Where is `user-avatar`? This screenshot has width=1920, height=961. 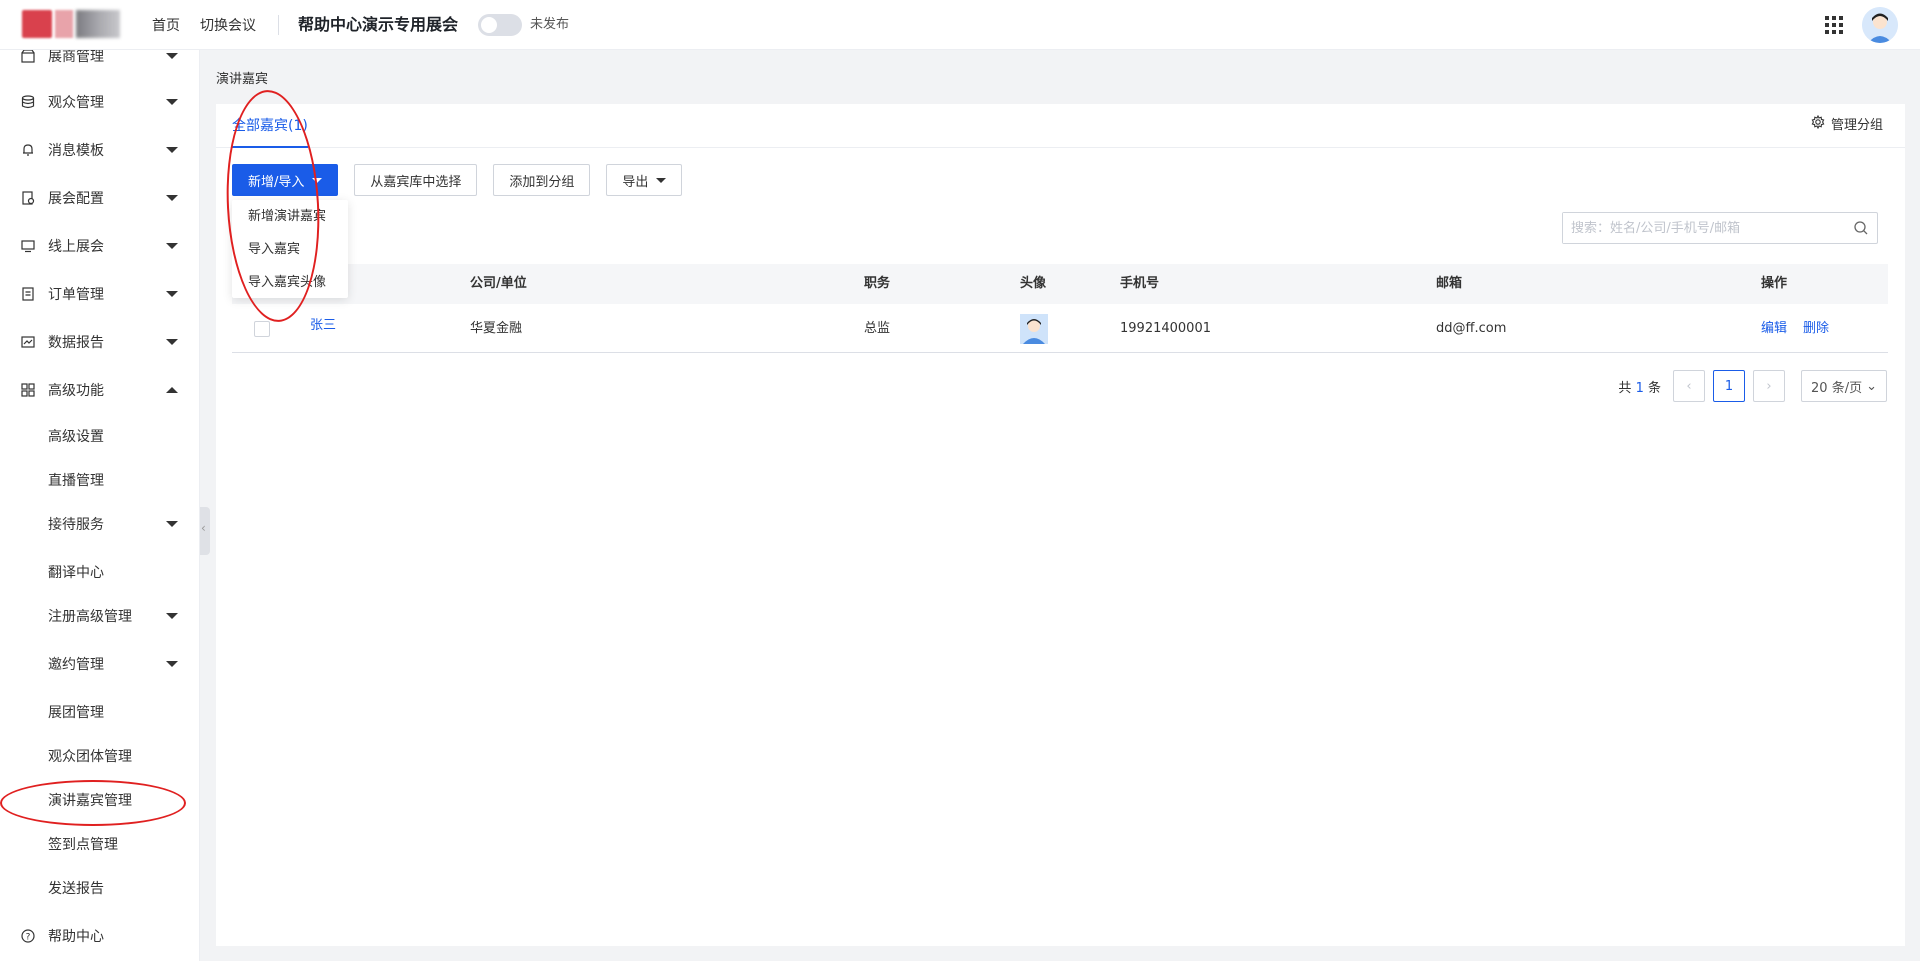 user-avatar is located at coordinates (1880, 25).